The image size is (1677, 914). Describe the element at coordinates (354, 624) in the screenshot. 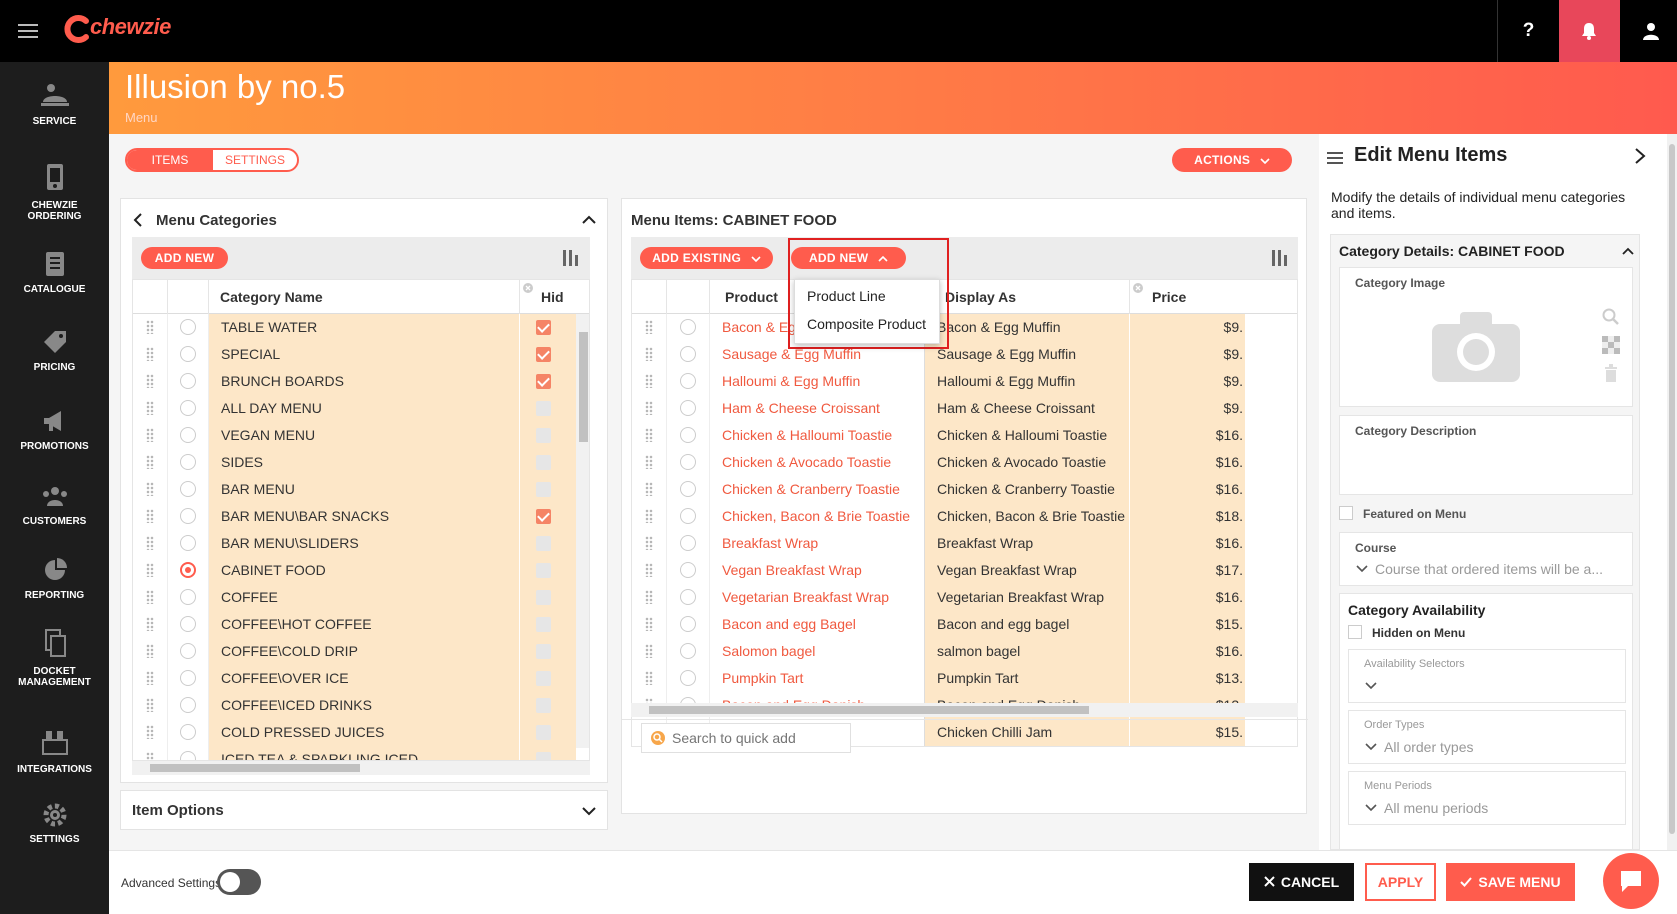

I see `category-row: COFFEE\HOT COFFEE` at that location.